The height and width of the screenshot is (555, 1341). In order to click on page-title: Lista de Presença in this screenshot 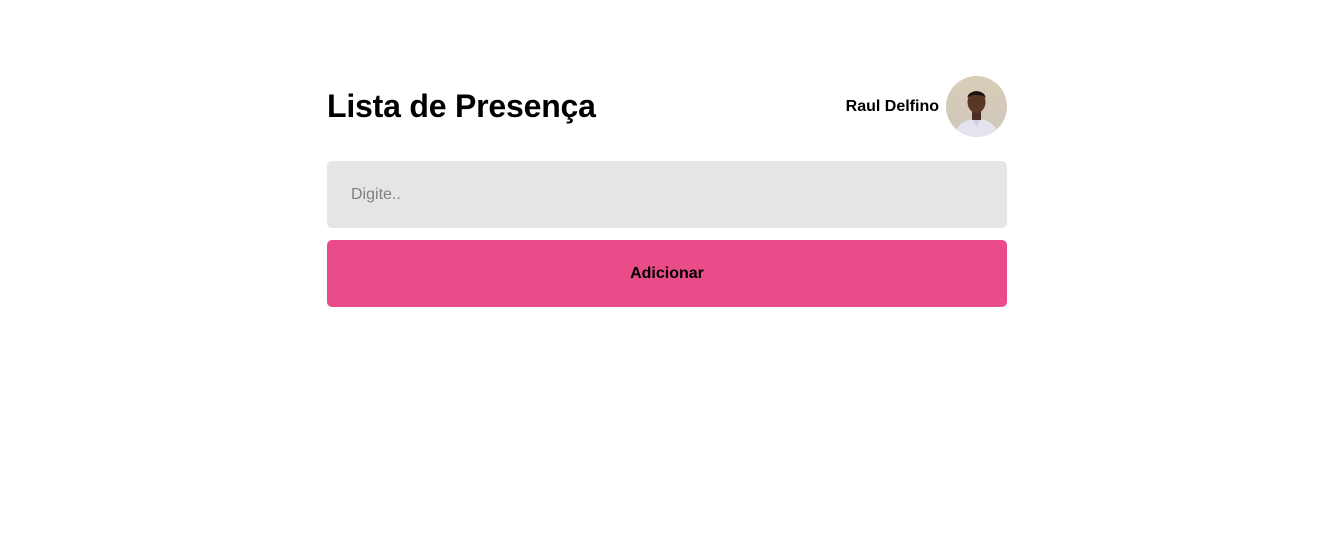, I will do `click(461, 106)`.